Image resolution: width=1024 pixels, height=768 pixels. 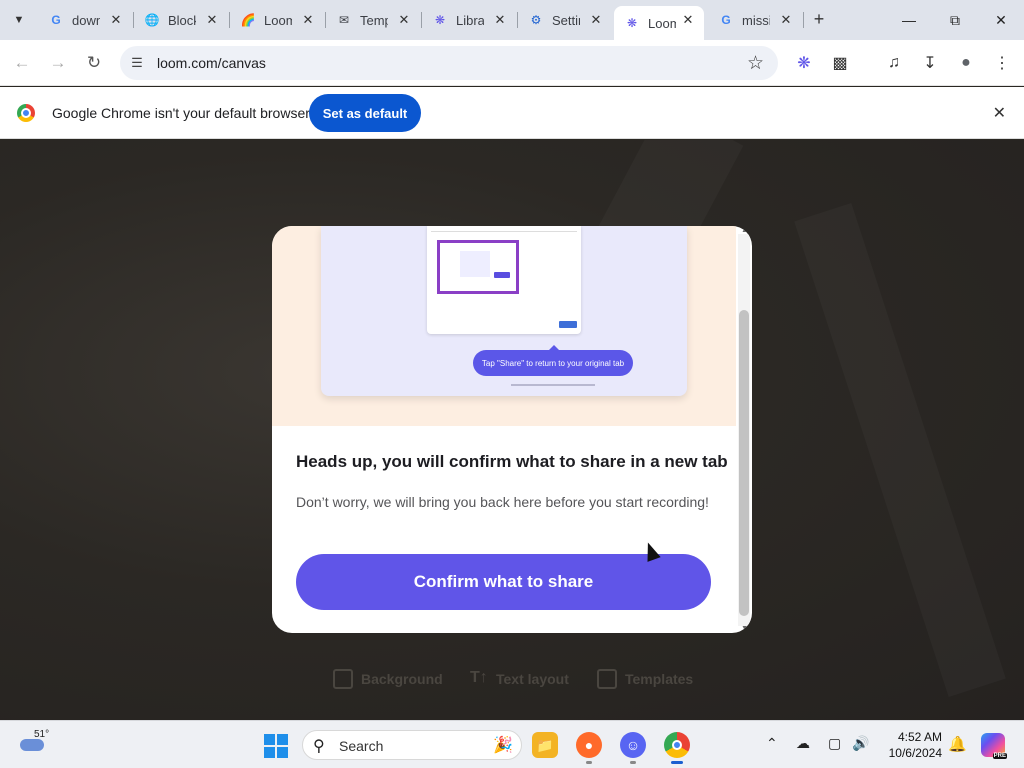 I want to click on tab-separator, so click(x=803, y=20).